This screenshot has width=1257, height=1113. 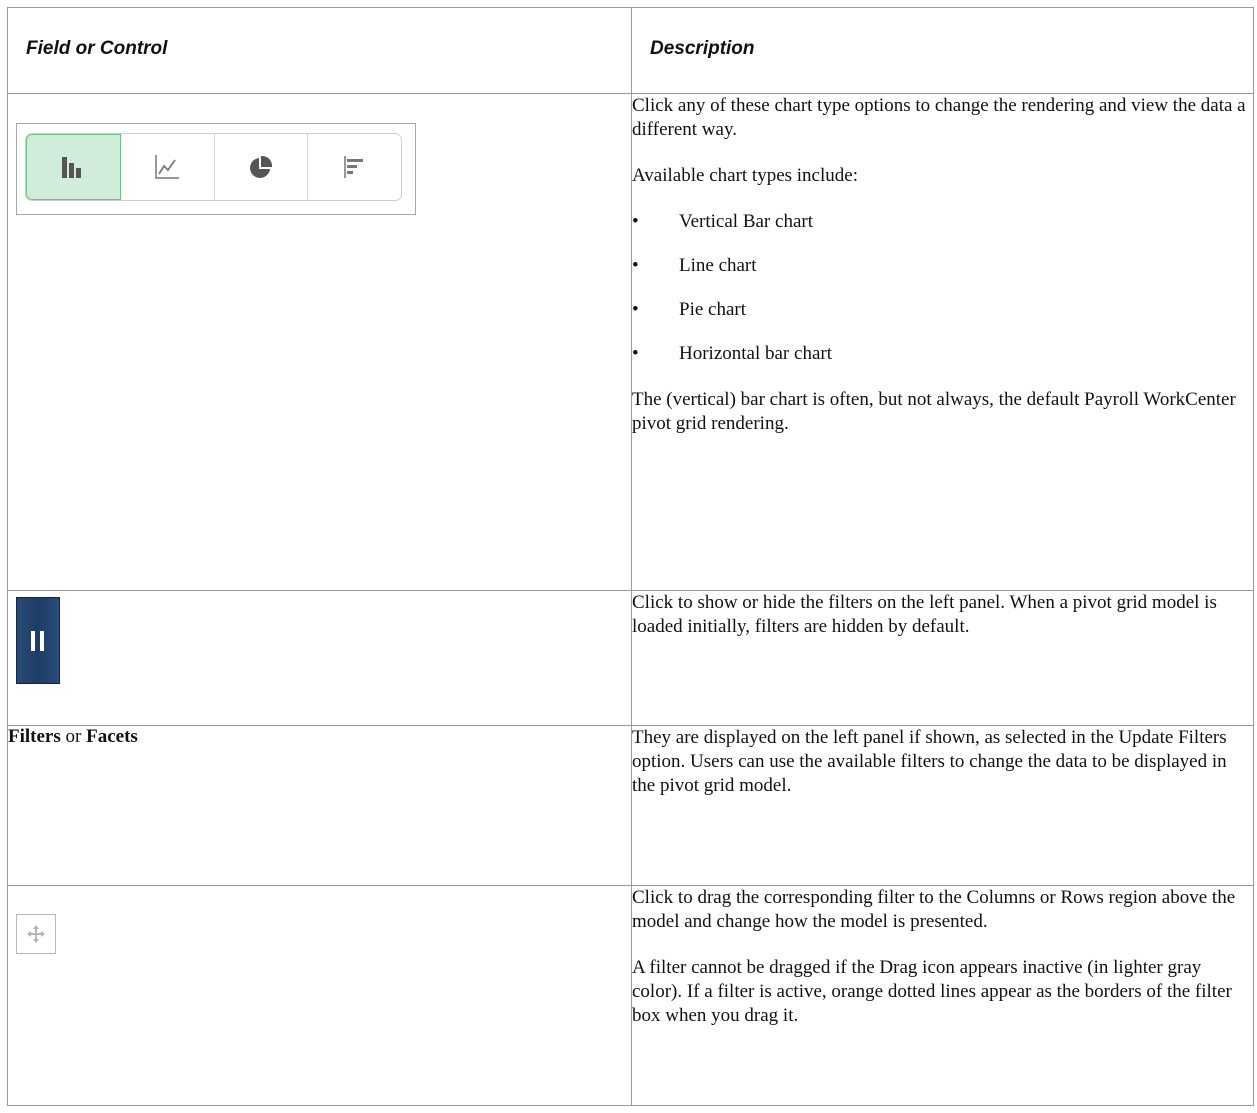 I want to click on header-description: Description, so click(x=942, y=50).